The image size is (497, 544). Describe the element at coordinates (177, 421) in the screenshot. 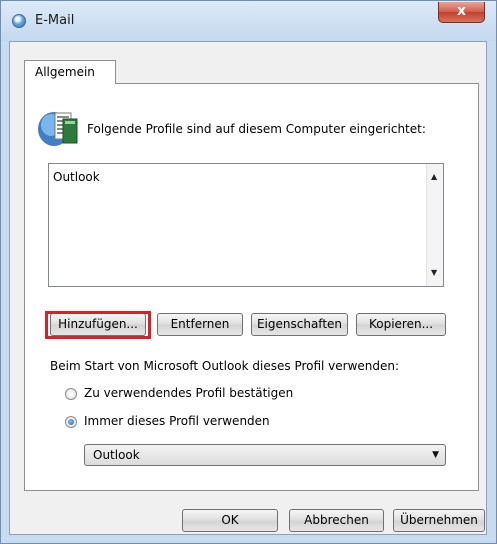

I see `always-profile-label: Immer dieses Profil verwenden` at that location.